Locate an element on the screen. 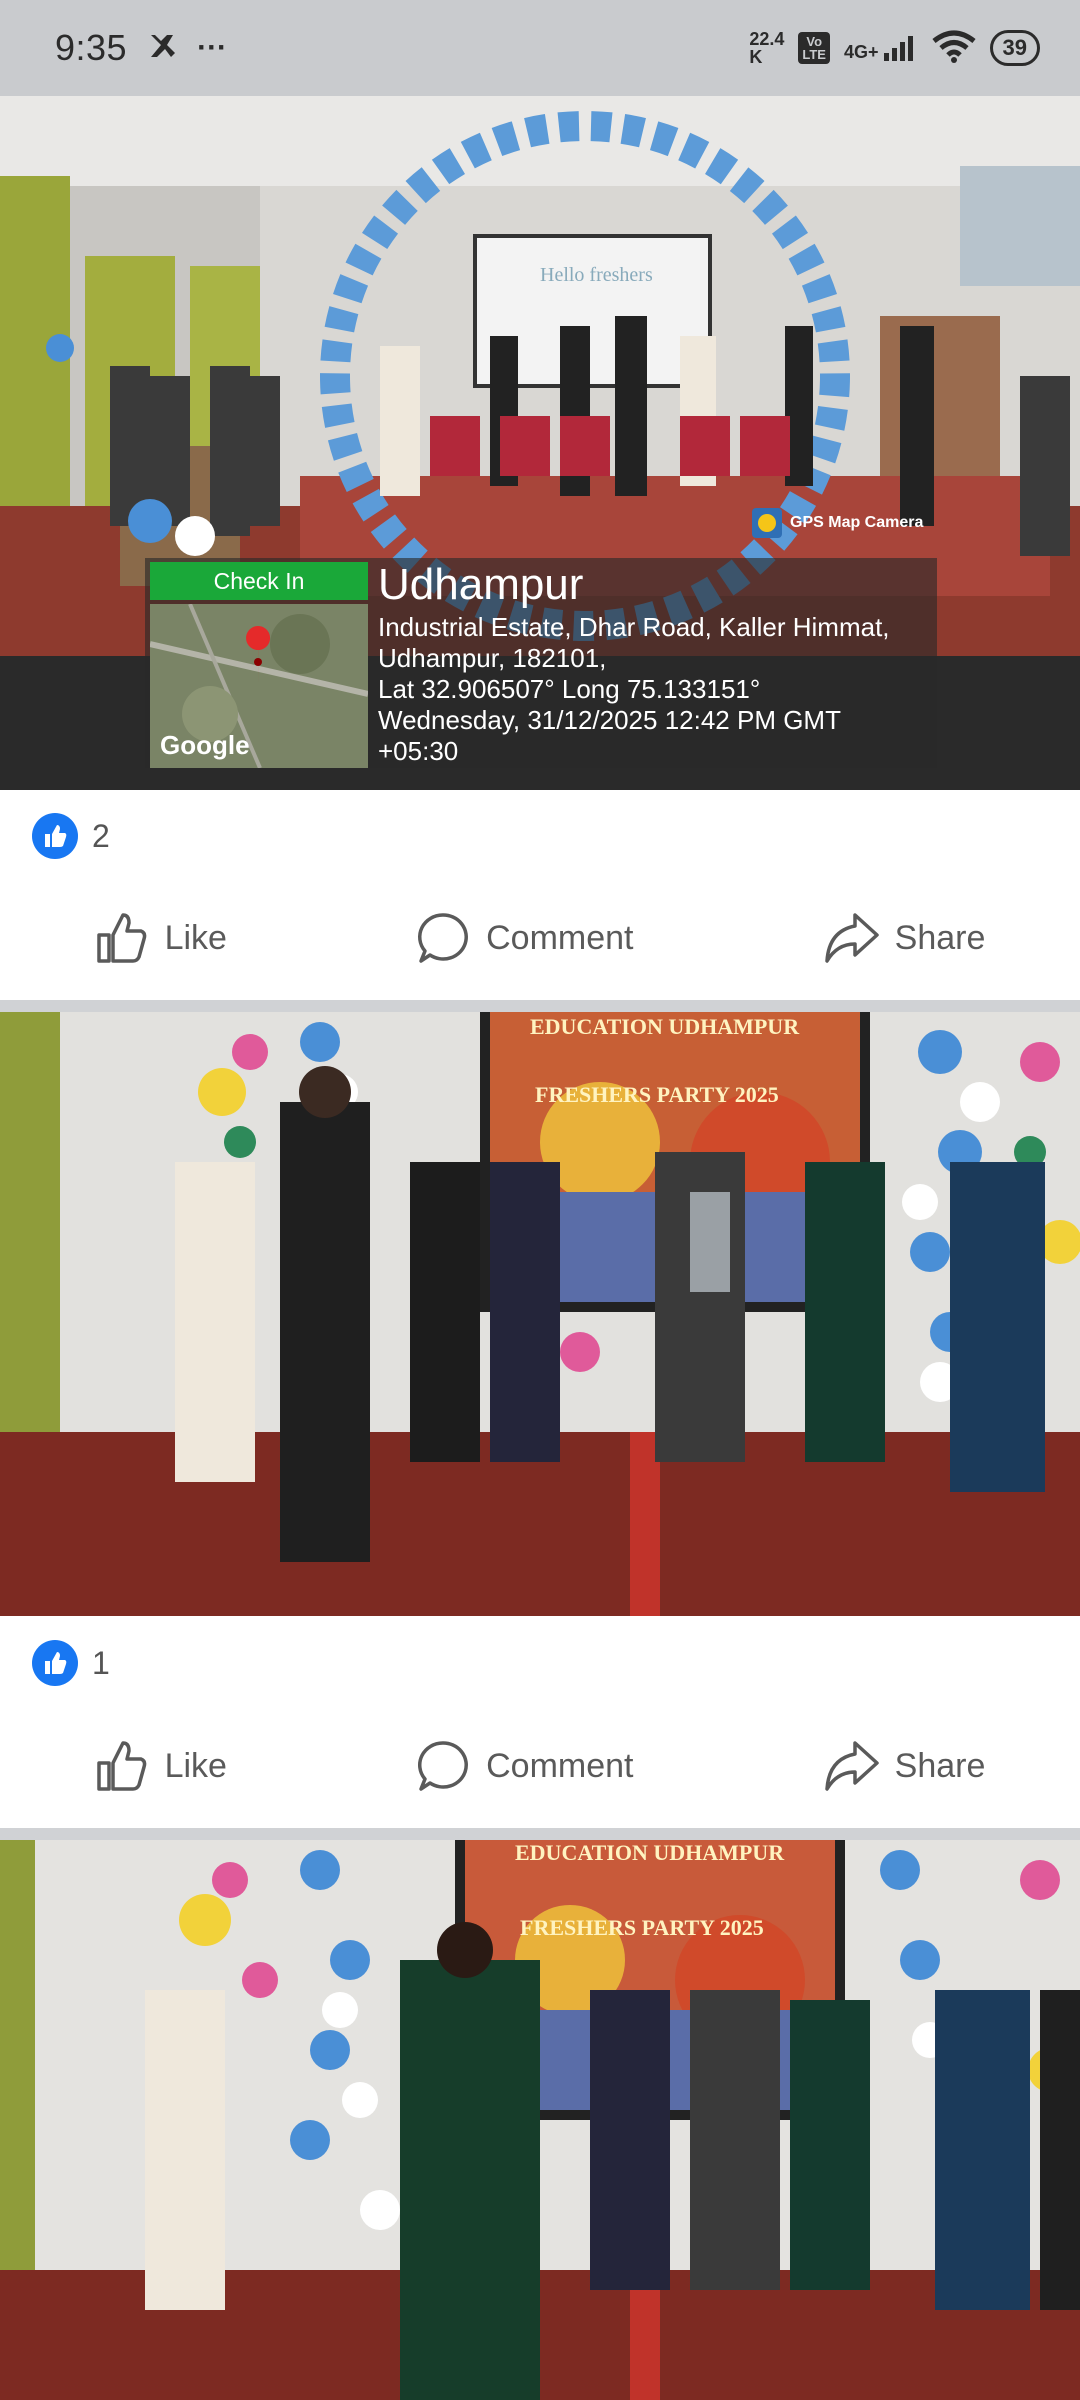  timestamp-line: Wednesday, 31/12/2025 12:42 PM GMT is located at coordinates (609, 720).